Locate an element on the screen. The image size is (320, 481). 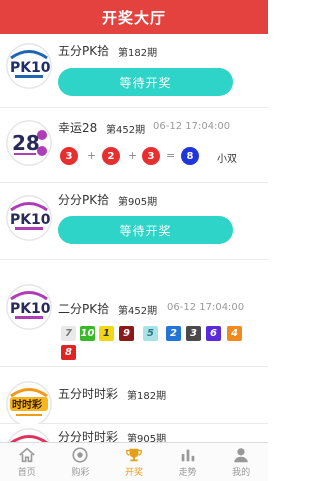
pk10-number: 7 is located at coordinates (68, 333).